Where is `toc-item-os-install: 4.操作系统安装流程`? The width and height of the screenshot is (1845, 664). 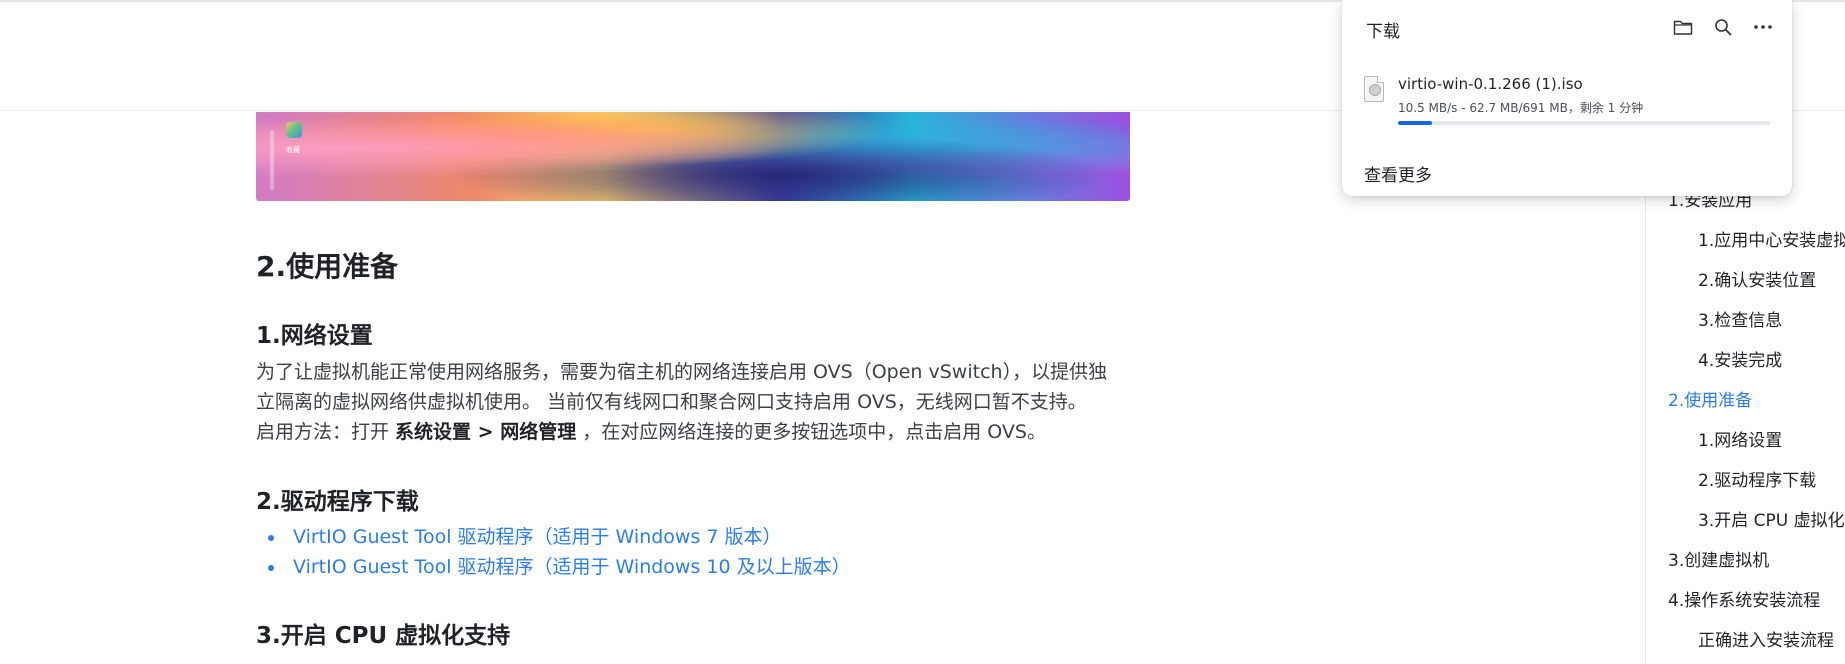 toc-item-os-install: 4.操作系统安装流程 is located at coordinates (1744, 598).